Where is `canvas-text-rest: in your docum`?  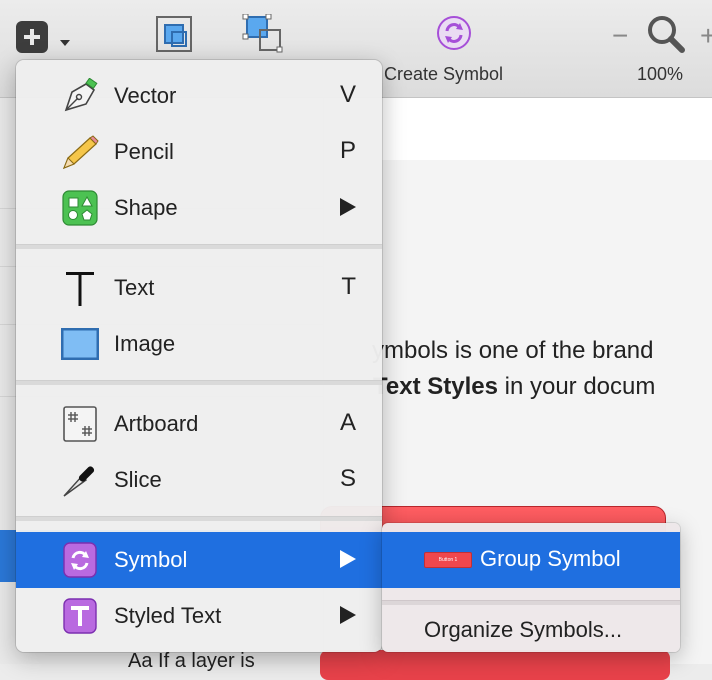 canvas-text-rest: in your docum is located at coordinates (576, 386).